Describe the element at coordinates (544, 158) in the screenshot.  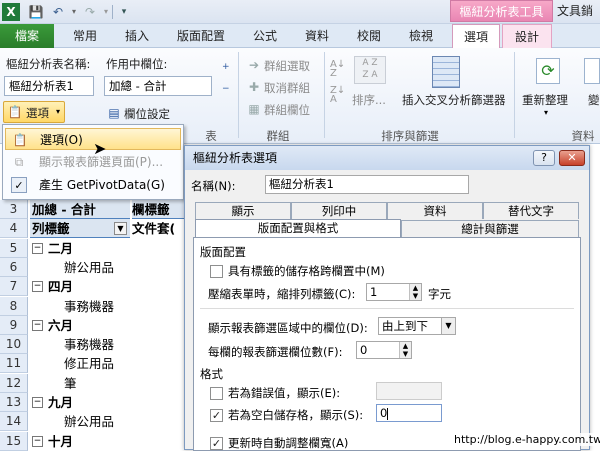
I see `help-button: ?` at that location.